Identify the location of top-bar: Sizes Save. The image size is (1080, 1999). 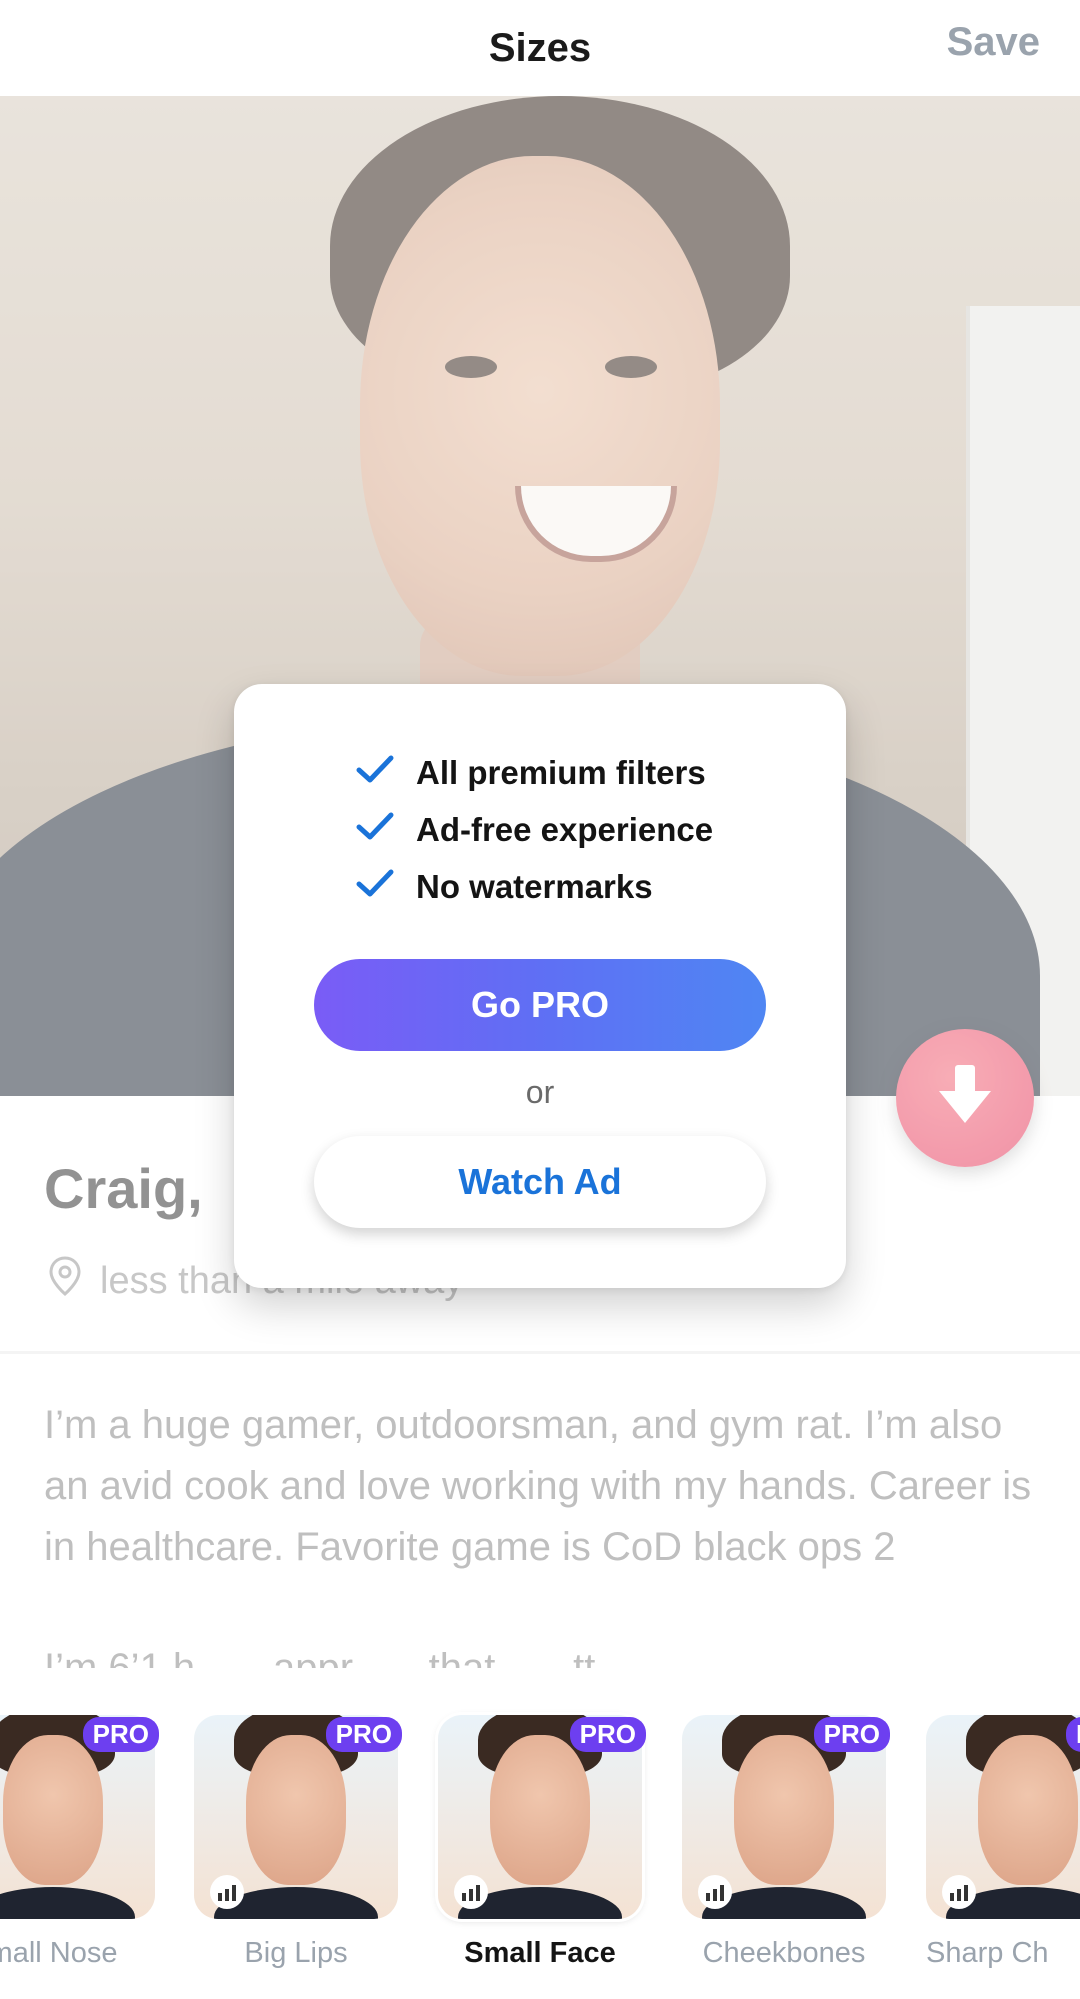
(540, 48).